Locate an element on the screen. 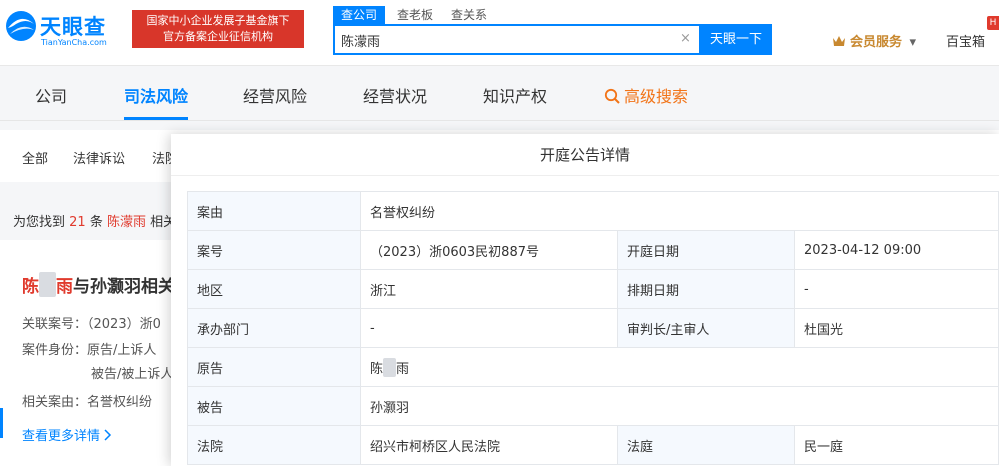 This screenshot has height=466, width=999. value-defendant: 孙灏羽 is located at coordinates (679, 406).